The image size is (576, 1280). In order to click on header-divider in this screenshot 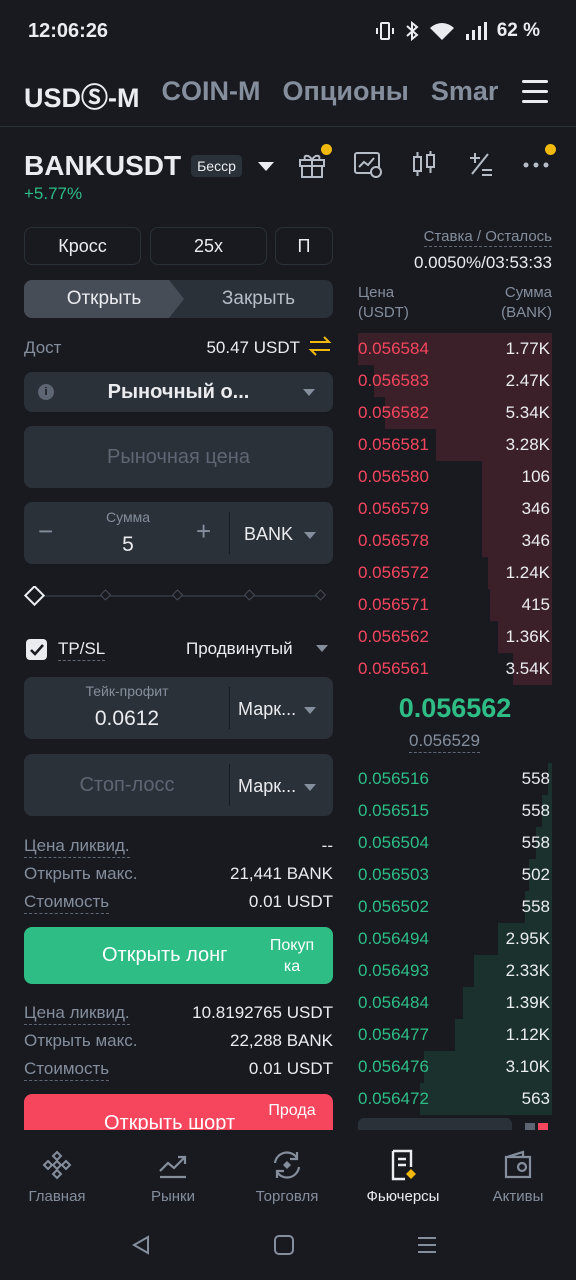, I will do `click(288, 126)`.